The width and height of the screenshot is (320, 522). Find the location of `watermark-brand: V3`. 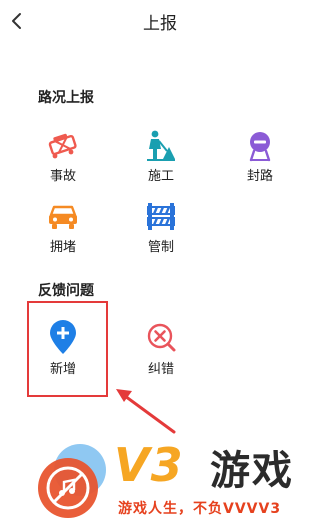

watermark-brand: V3 is located at coordinates (149, 465).